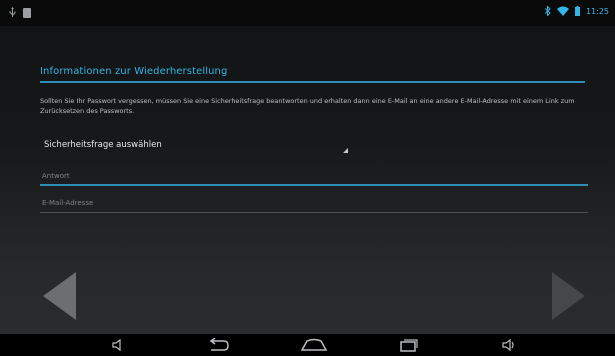 This screenshot has width=615, height=356. I want to click on previous-button, so click(59, 296).